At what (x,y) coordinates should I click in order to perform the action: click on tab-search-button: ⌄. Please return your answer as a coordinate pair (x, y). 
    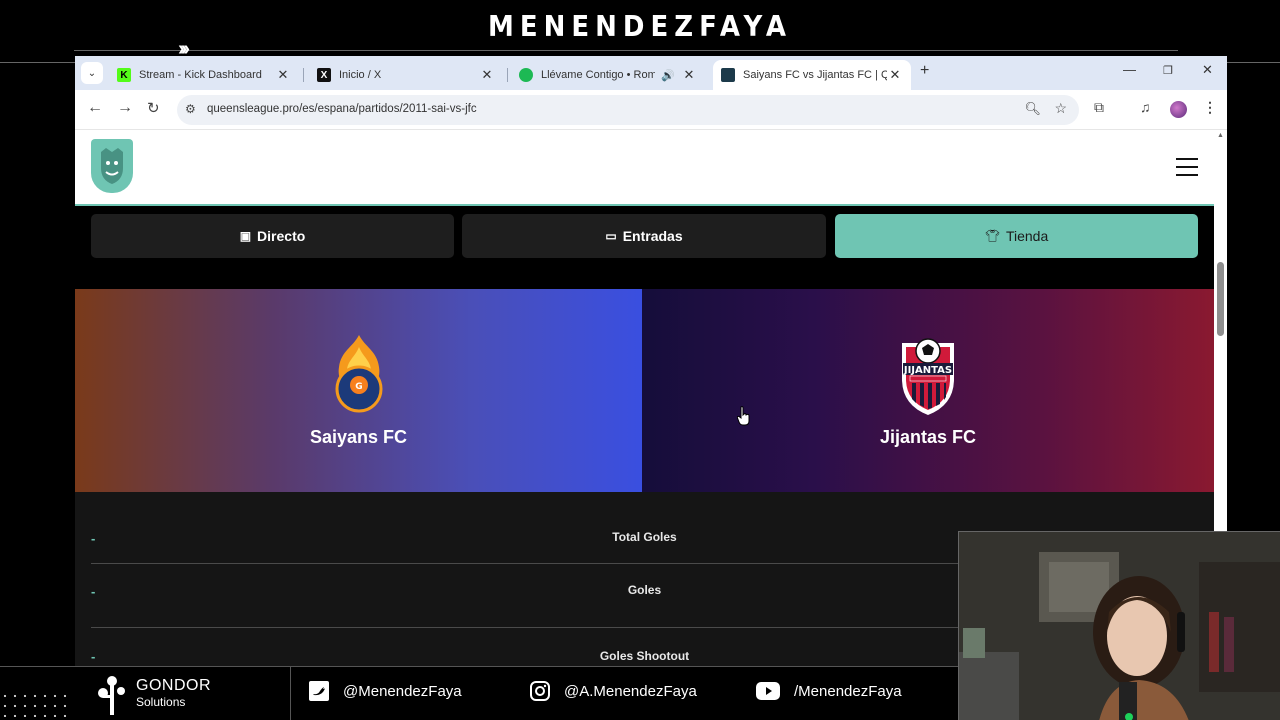
    Looking at the image, I should click on (92, 73).